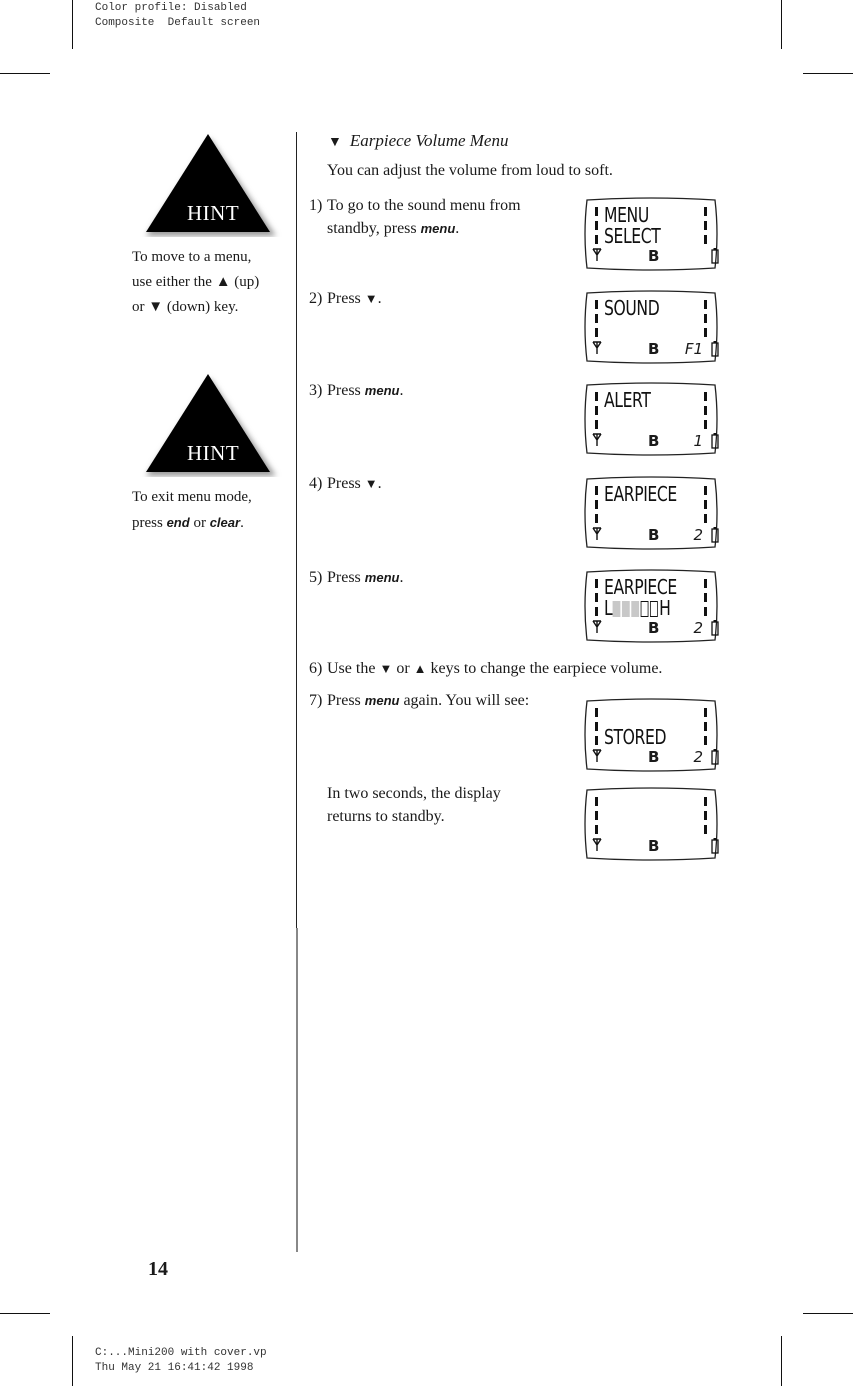 The image size is (853, 1386). I want to click on step-5: 5) Press menu., so click(356, 577).